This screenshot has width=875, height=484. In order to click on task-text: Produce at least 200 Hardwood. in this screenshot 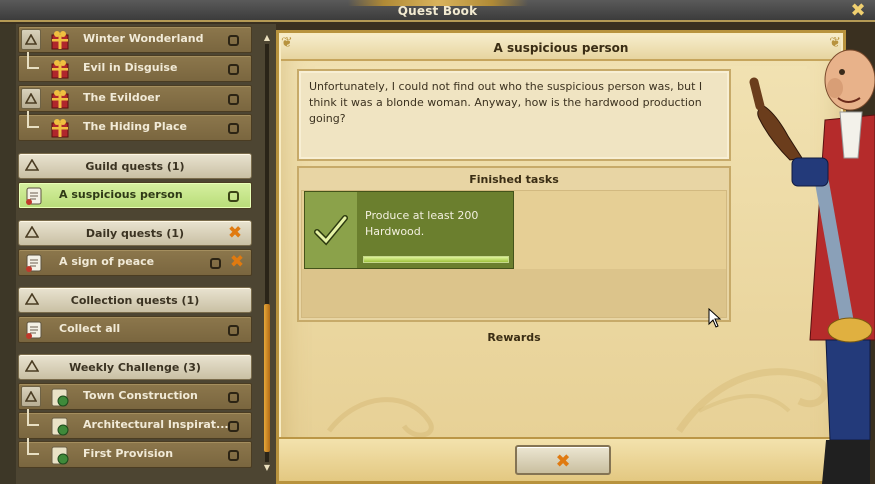, I will do `click(422, 223)`.